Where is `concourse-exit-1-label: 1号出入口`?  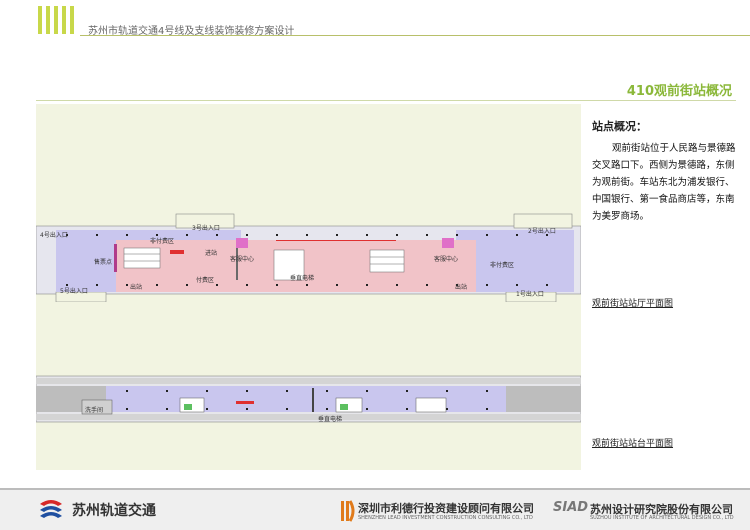 concourse-exit-1-label: 1号出入口 is located at coordinates (530, 294).